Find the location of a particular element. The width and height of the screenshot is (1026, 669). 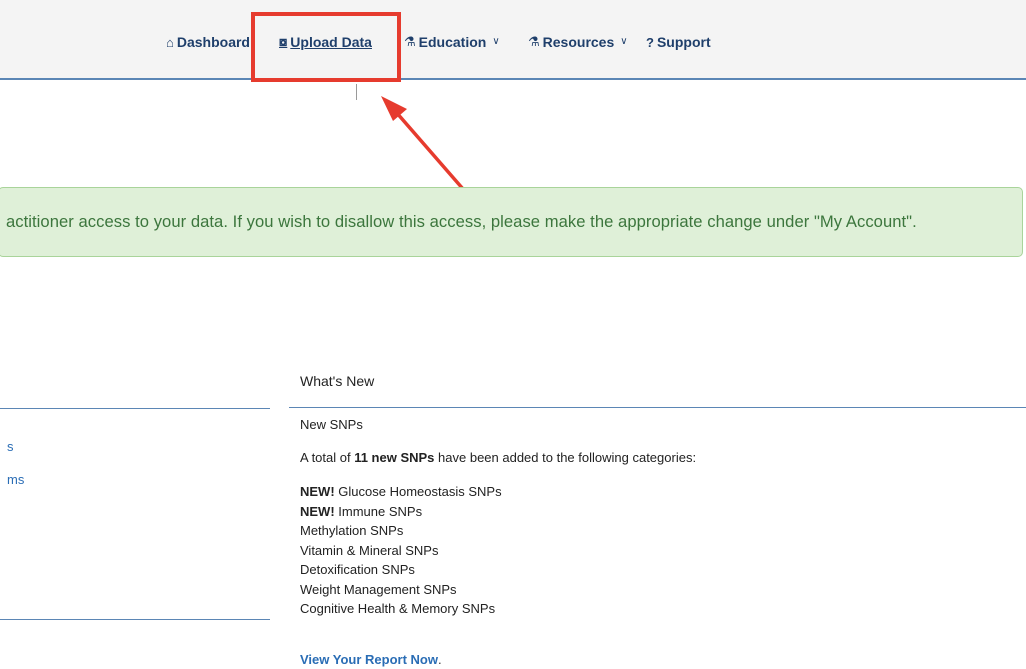

intro-prefix: A total of is located at coordinates (327, 457).